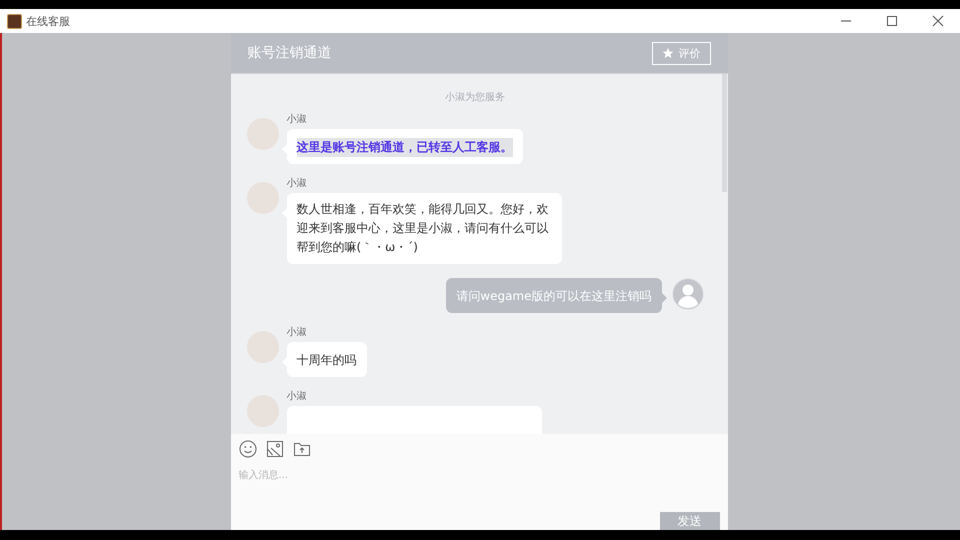 Image resolution: width=960 pixels, height=540 pixels. What do you see at coordinates (690, 521) in the screenshot?
I see `send-button: 发送` at bounding box center [690, 521].